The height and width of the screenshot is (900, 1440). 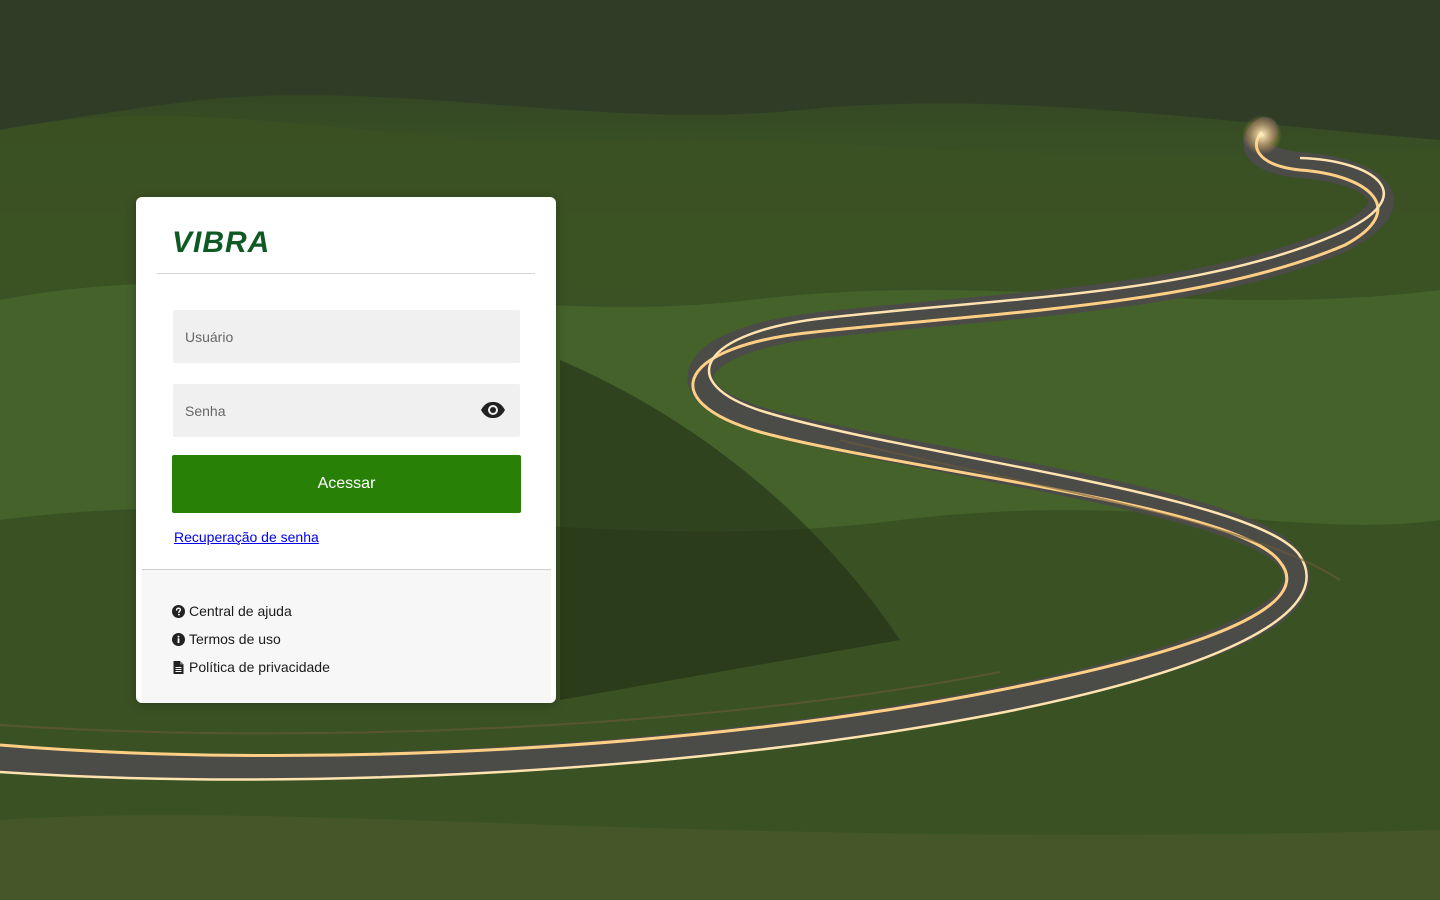 What do you see at coordinates (178, 667) in the screenshot?
I see `document-icon` at bounding box center [178, 667].